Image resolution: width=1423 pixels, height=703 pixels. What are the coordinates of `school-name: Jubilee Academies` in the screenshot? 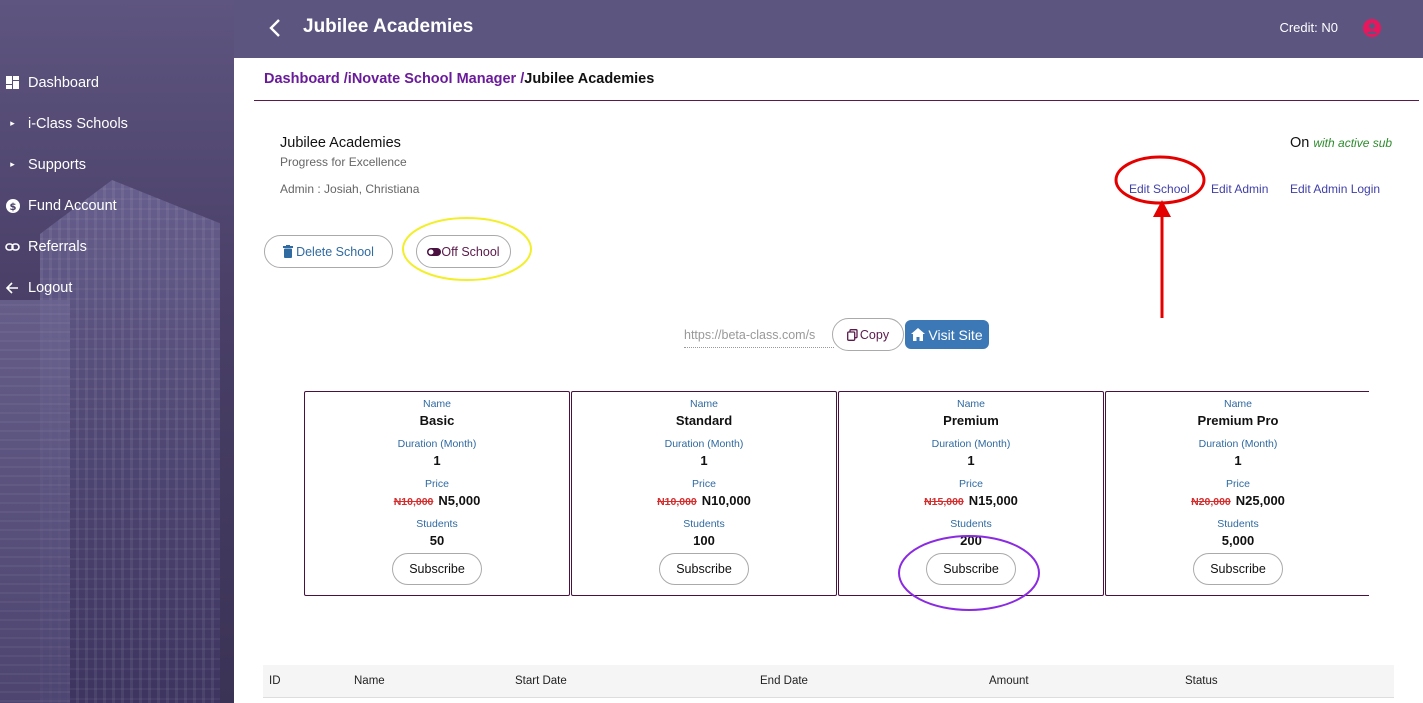 It's located at (340, 143).